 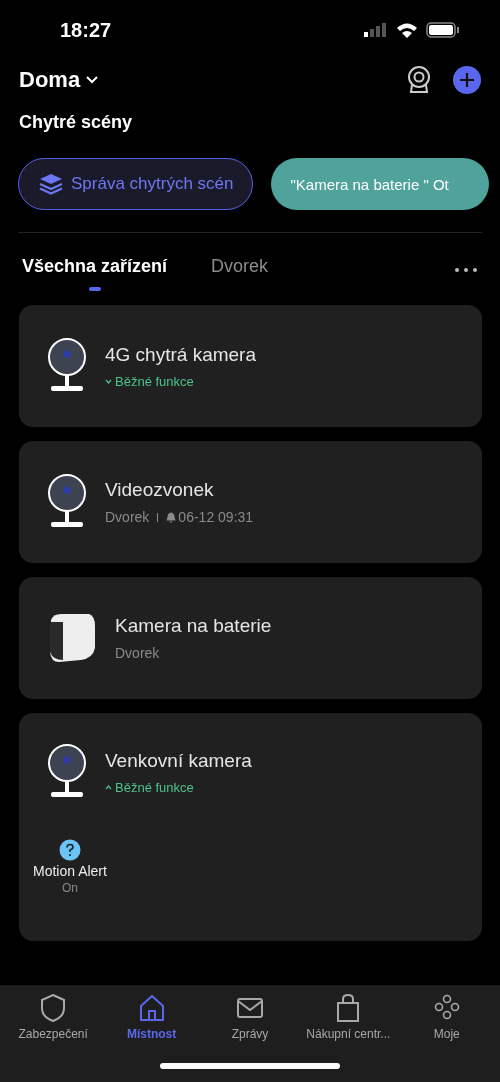 I want to click on wifi-icon, so click(x=407, y=30).